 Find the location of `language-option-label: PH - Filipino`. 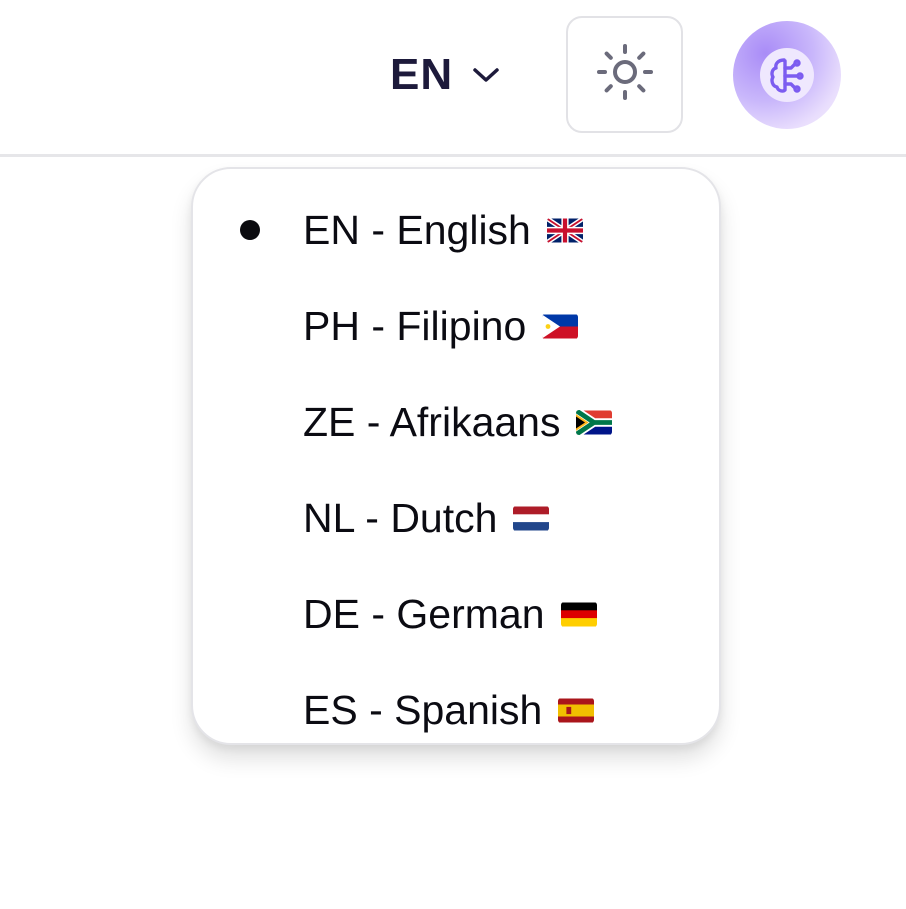

language-option-label: PH - Filipino is located at coordinates (415, 325).